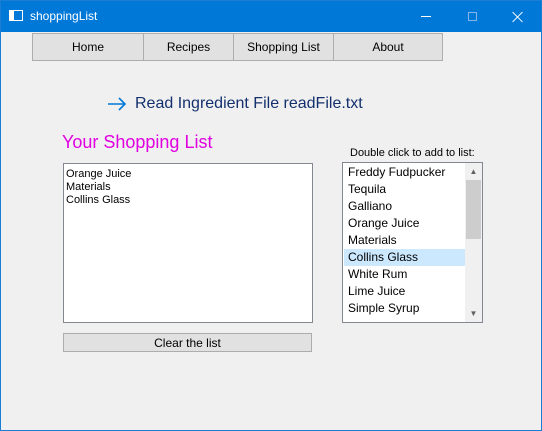 The width and height of the screenshot is (542, 431). Describe the element at coordinates (404, 206) in the screenshot. I see `ingredient-item: Galliano` at that location.